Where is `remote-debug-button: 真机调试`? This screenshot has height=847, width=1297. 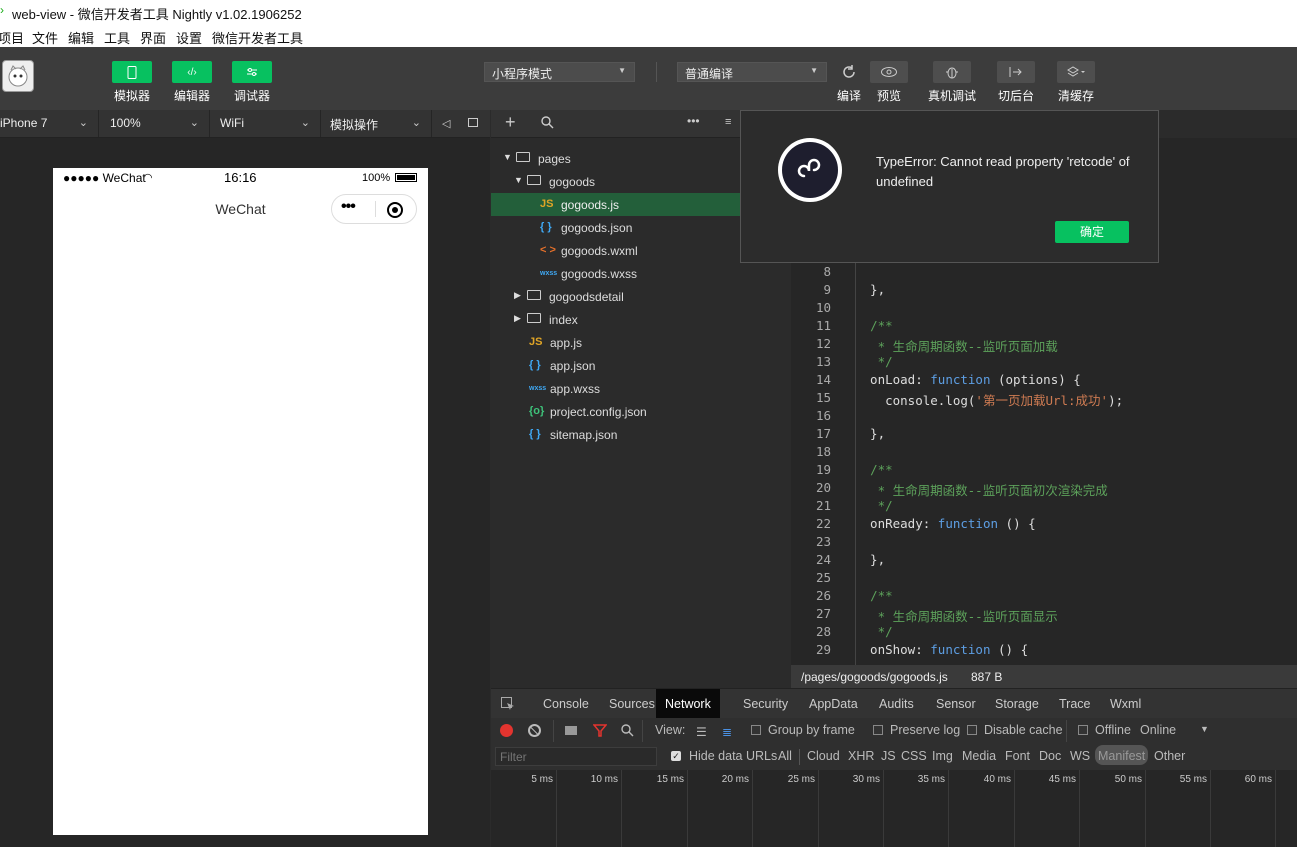
remote-debug-button: 真机调试 is located at coordinates (952, 82).